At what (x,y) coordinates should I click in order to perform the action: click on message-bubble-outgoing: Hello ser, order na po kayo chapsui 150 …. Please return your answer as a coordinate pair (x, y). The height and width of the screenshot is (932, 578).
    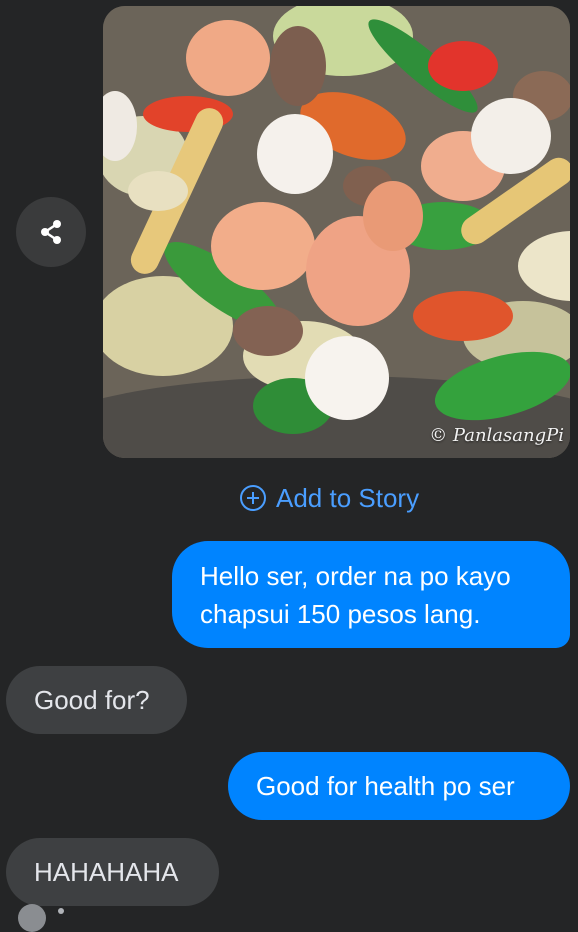
    Looking at the image, I should click on (371, 594).